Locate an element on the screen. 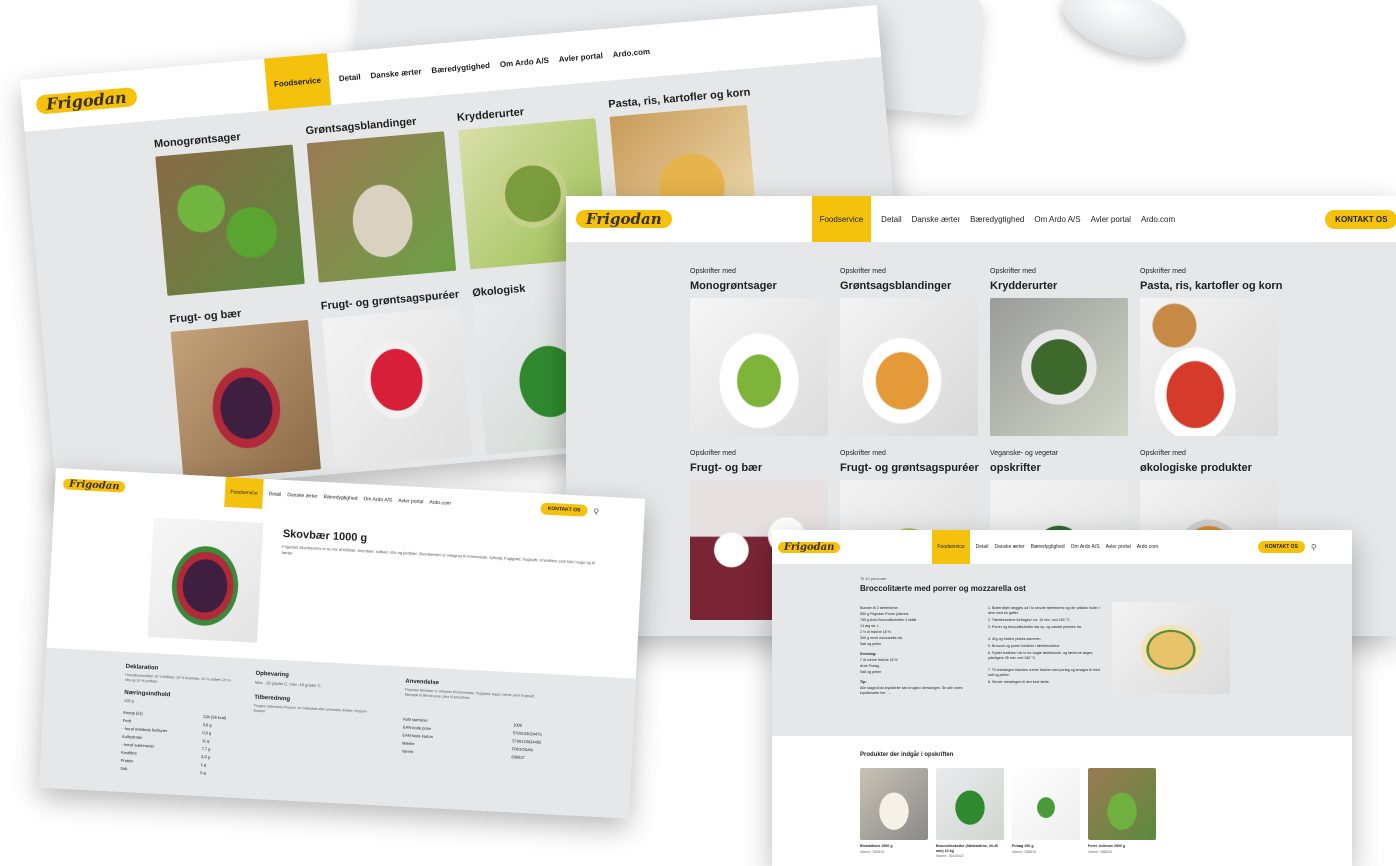  nutrition-value: 0,0 g is located at coordinates (207, 733).